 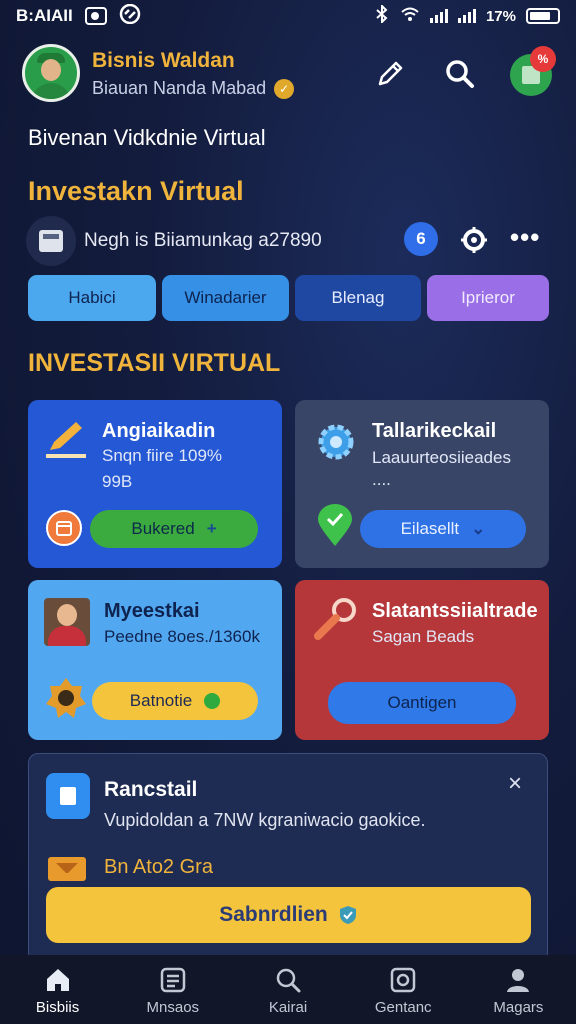 What do you see at coordinates (434, 431) in the screenshot?
I see `card-2-title: Tallarikeckail` at bounding box center [434, 431].